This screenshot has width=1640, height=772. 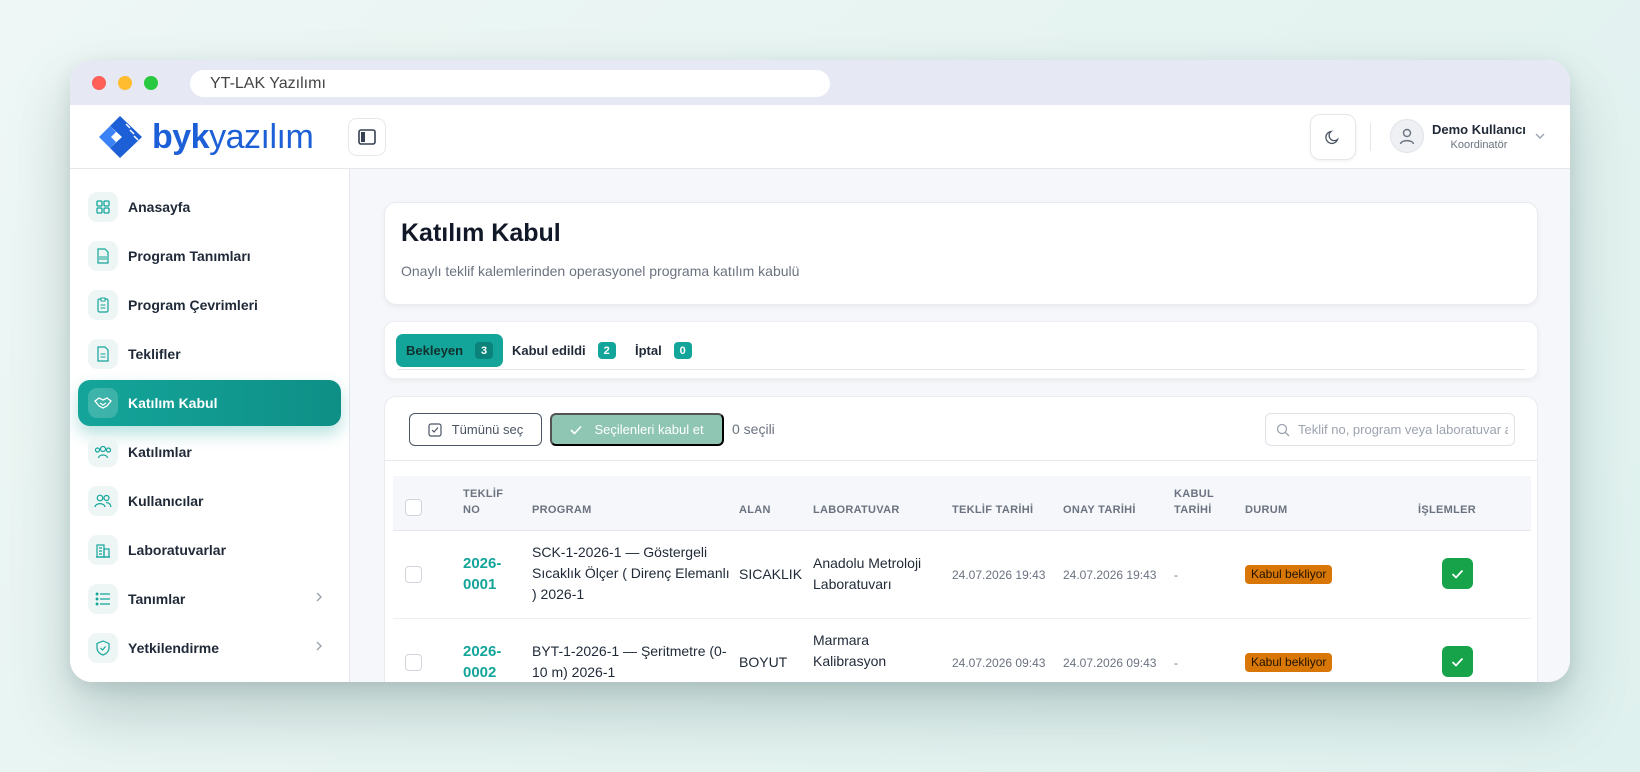 I want to click on sidebar-item-label: Program Tanımları, so click(x=189, y=256).